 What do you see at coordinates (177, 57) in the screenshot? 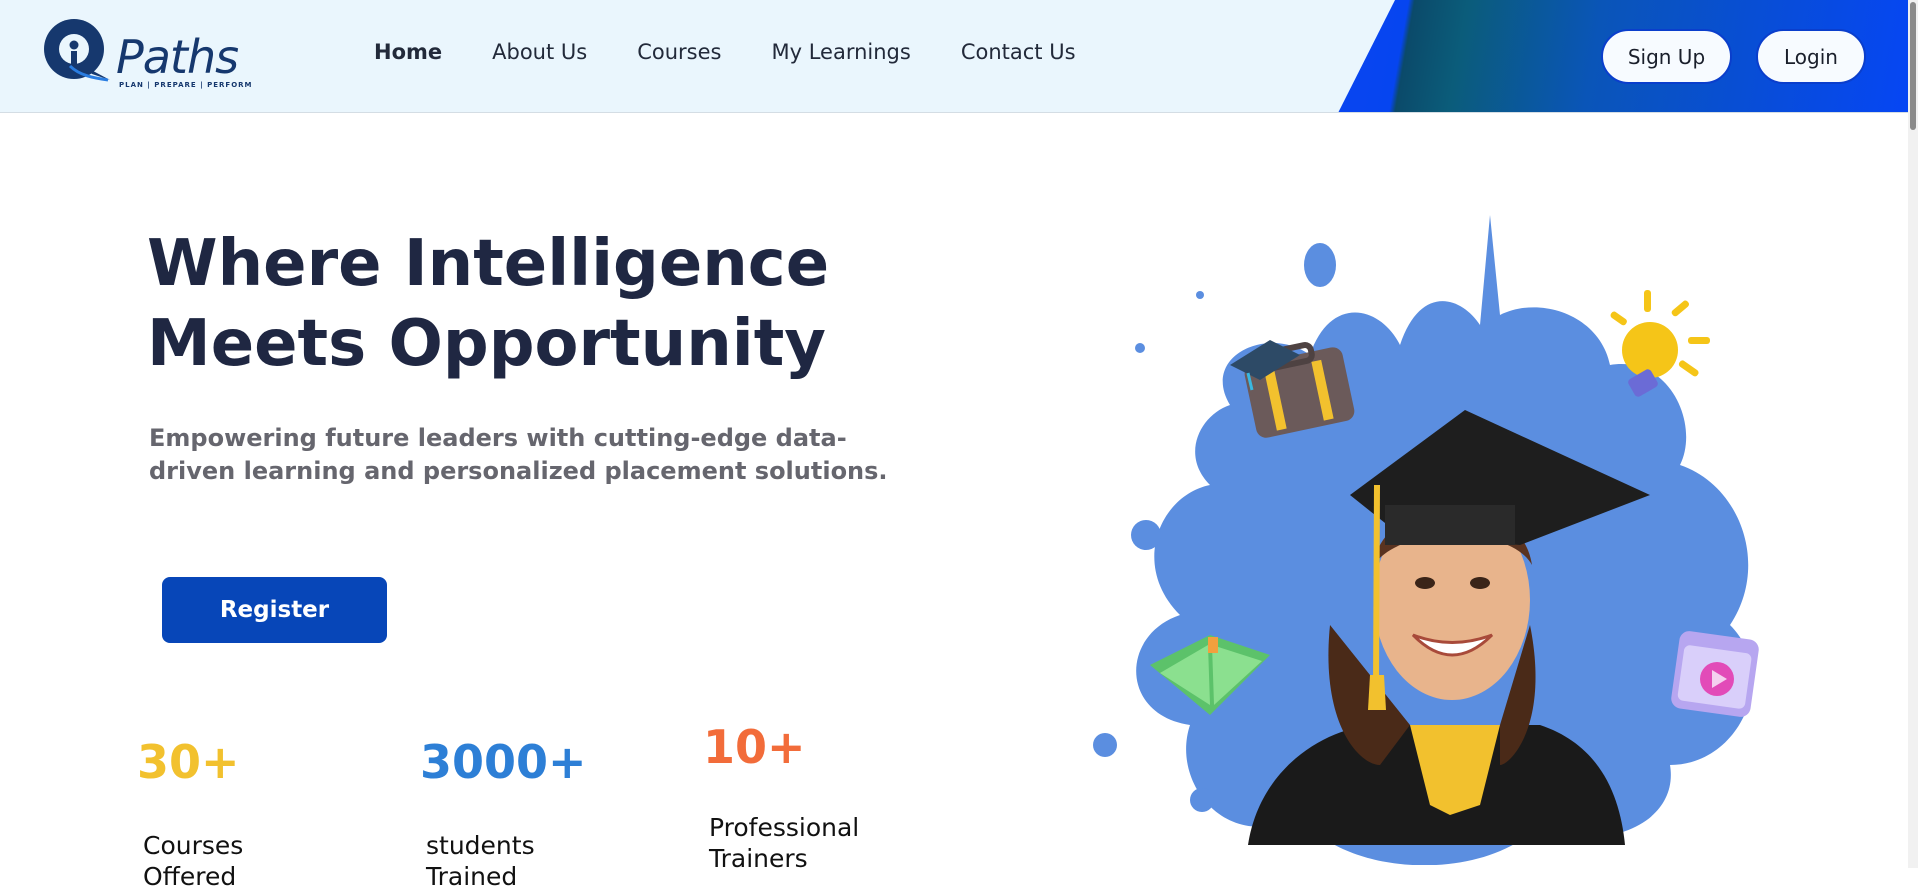
I see `brand-name: Paths` at bounding box center [177, 57].